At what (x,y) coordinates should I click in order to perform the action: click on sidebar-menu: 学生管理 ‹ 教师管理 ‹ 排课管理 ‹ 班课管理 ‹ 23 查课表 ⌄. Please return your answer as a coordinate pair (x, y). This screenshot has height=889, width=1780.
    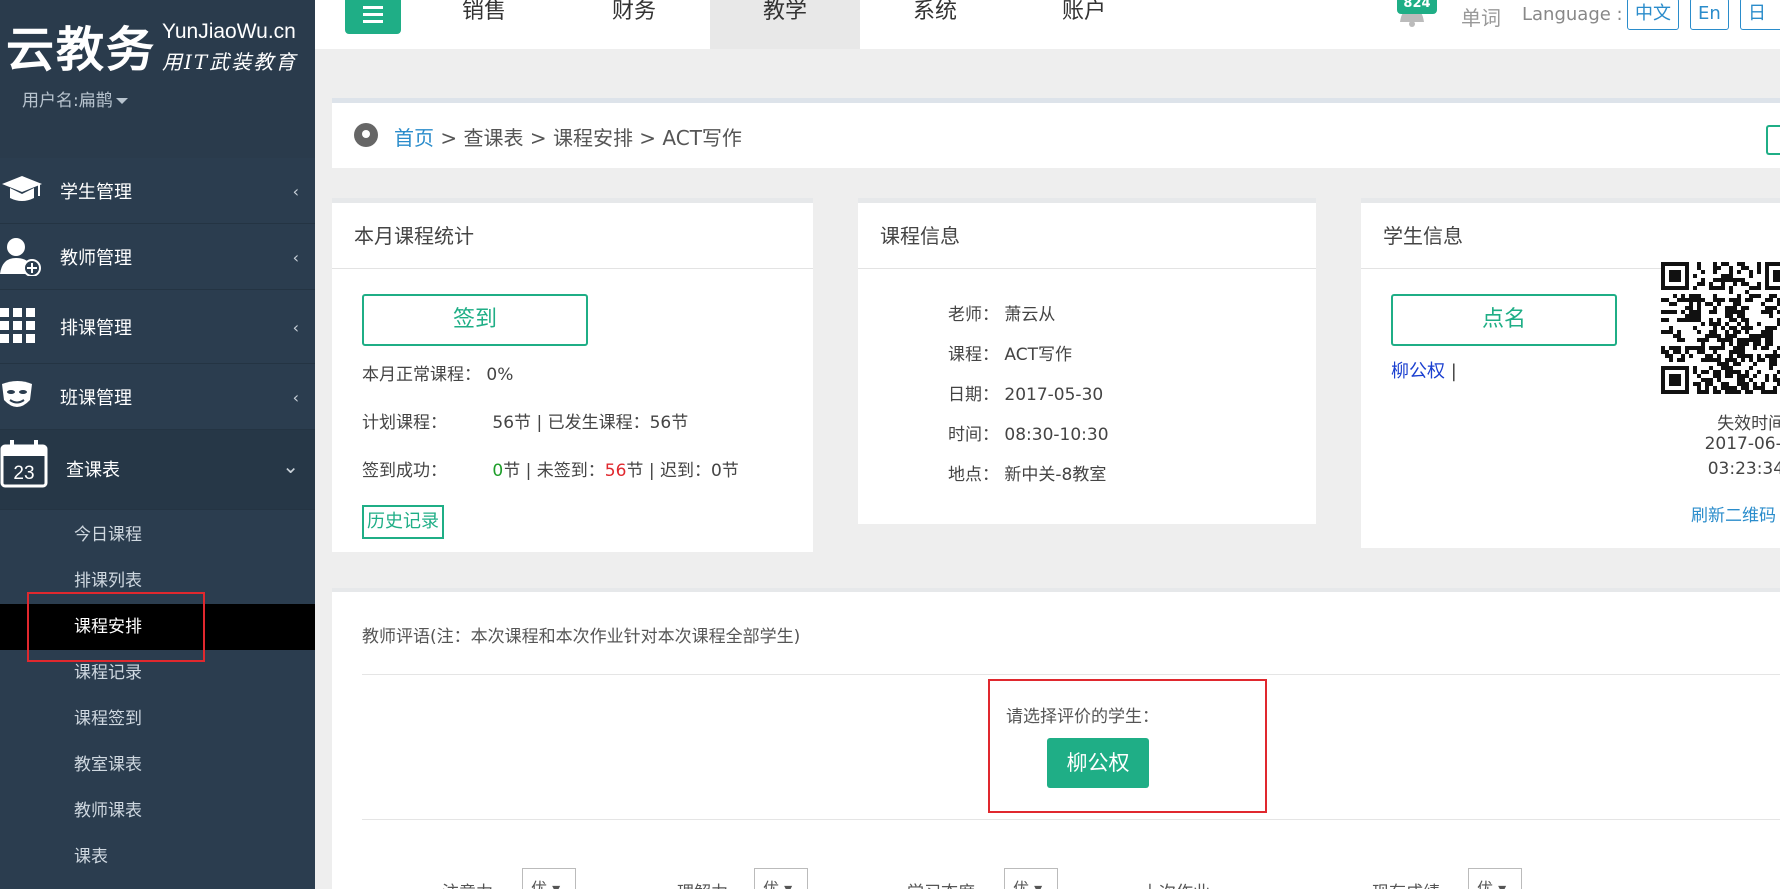
    Looking at the image, I should click on (157, 334).